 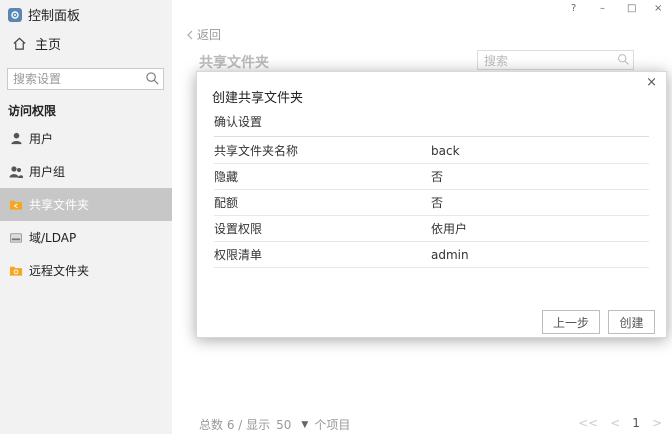 I want to click on row-key: 配额, so click(x=226, y=203).